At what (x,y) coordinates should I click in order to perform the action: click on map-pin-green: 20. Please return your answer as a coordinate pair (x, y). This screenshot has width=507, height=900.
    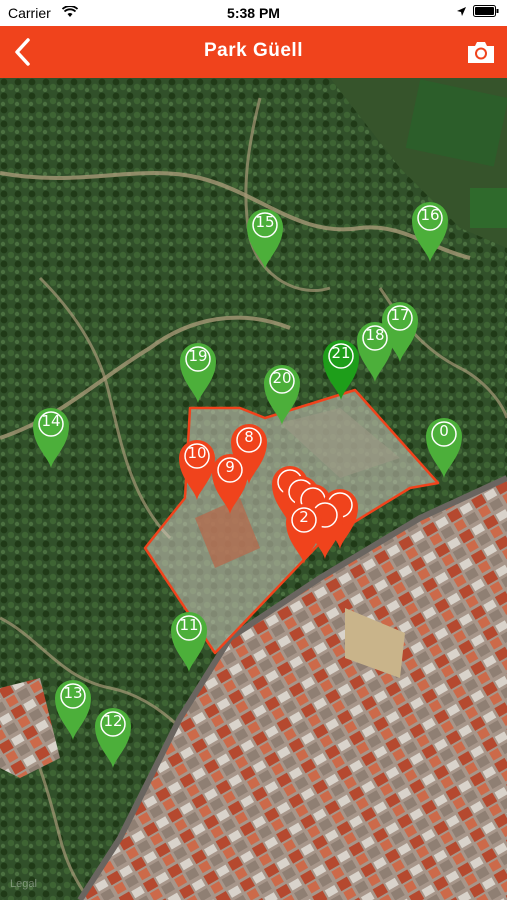
    Looking at the image, I should click on (282, 393).